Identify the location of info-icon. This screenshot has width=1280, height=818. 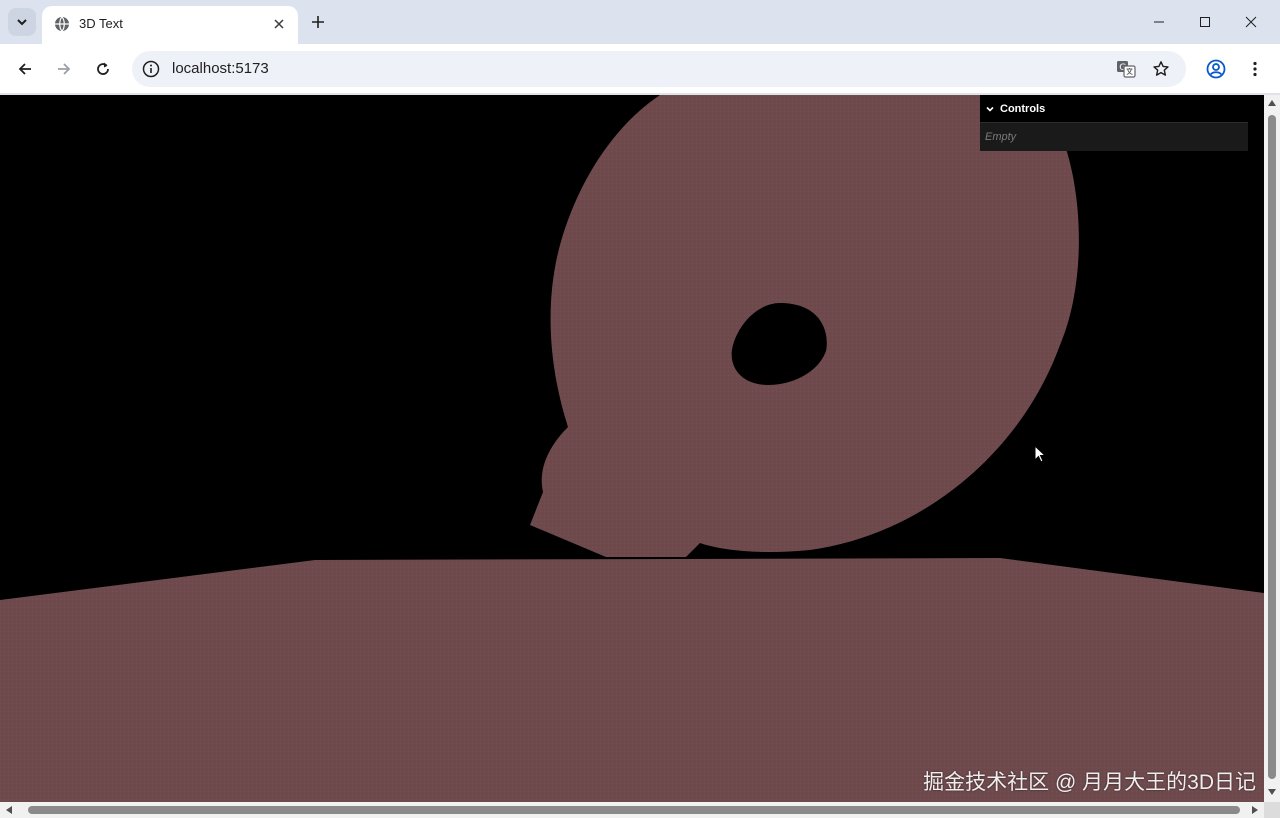
(151, 69).